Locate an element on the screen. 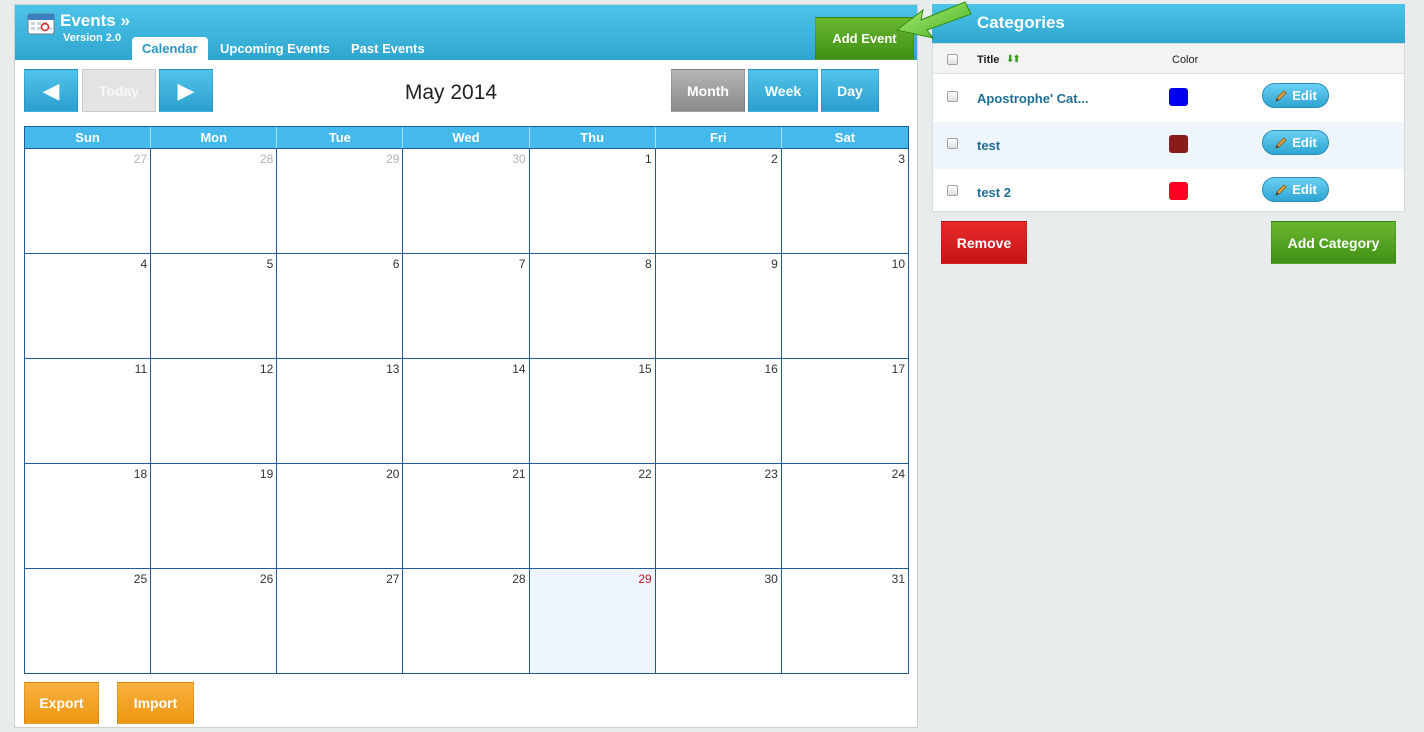 The height and width of the screenshot is (732, 1424). weekday-label: Fri is located at coordinates (719, 137).